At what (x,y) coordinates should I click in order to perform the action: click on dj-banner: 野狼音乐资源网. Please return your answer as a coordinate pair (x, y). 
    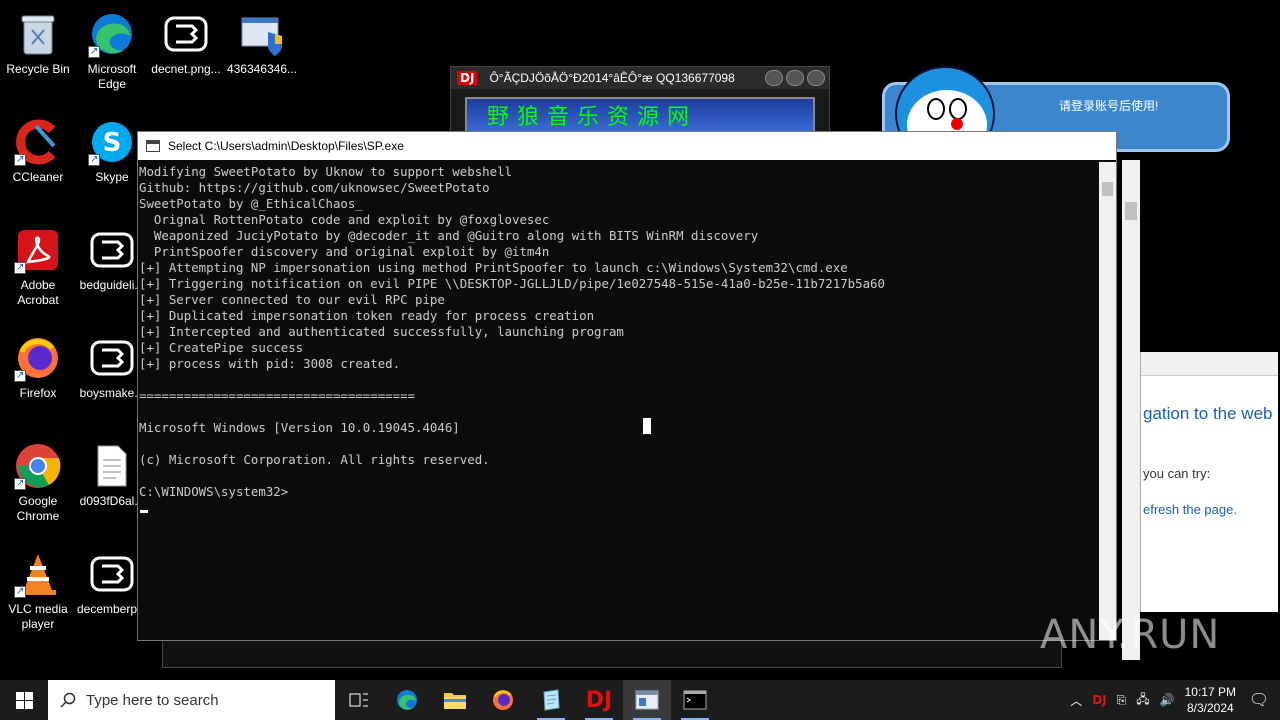
    Looking at the image, I should click on (640, 115).